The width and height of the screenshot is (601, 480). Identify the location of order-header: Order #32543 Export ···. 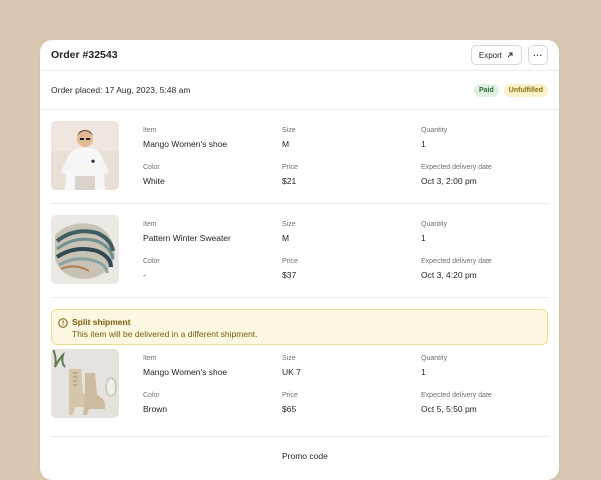
(299, 55).